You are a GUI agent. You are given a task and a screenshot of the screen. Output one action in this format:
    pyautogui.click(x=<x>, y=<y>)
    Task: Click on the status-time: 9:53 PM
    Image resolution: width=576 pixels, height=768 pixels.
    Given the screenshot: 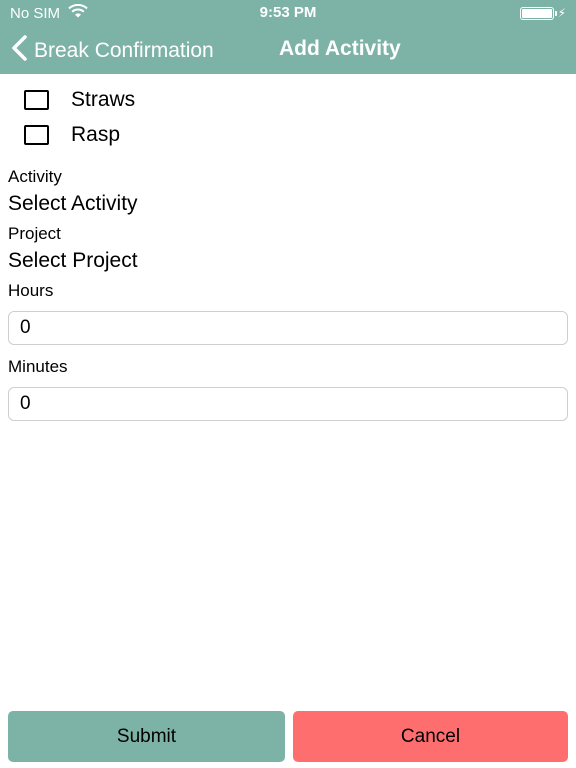 What is the action you would take?
    pyautogui.click(x=288, y=12)
    